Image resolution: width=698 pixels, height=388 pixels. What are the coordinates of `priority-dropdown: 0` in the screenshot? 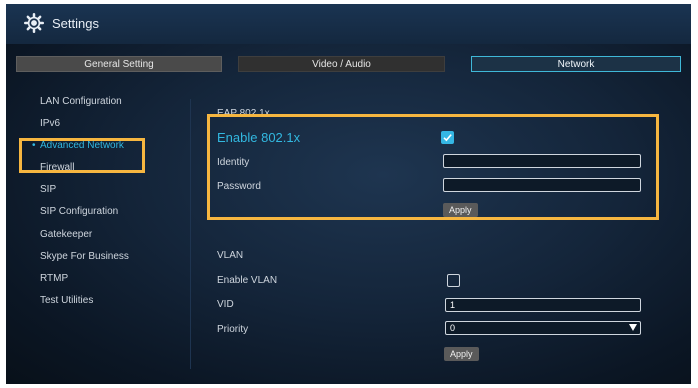 It's located at (543, 328).